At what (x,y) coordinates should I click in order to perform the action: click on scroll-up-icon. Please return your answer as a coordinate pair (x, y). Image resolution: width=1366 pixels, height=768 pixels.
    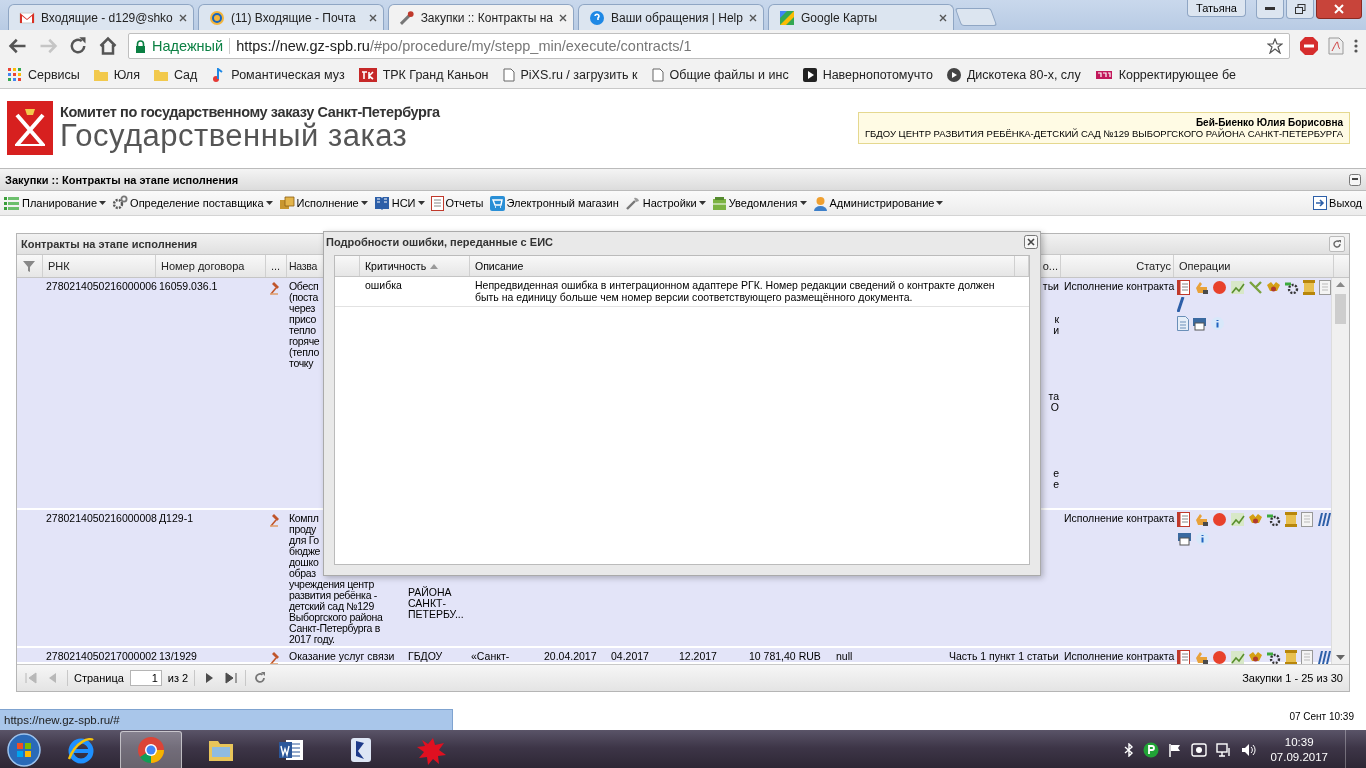
    Looking at the image, I should click on (1340, 284).